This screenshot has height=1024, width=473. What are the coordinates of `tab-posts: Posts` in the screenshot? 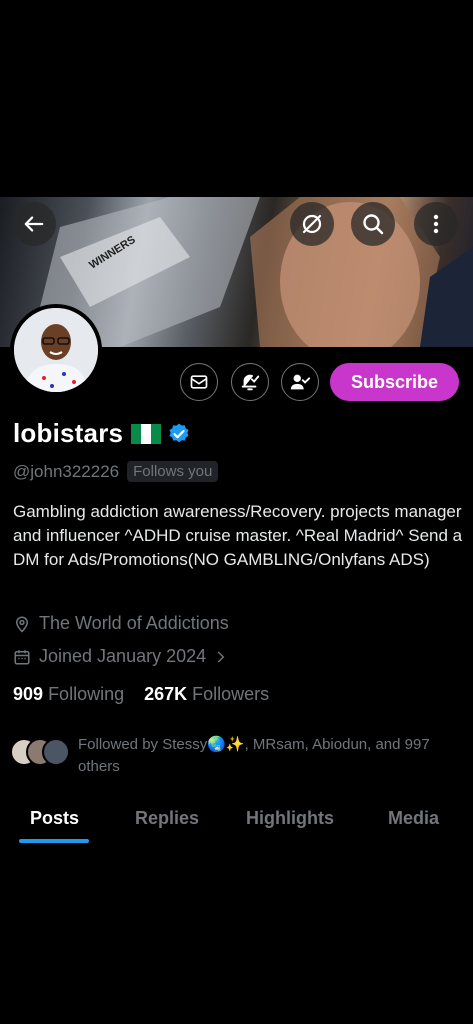 It's located at (54, 818).